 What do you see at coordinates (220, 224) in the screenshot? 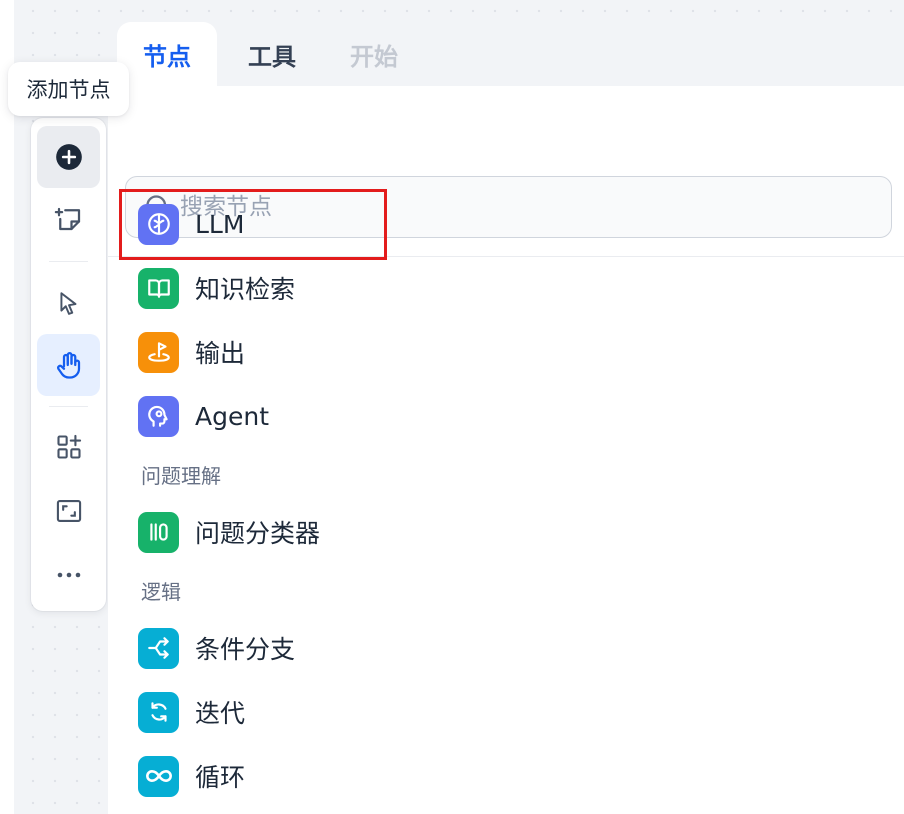
I see `node-item-label: LLM` at bounding box center [220, 224].